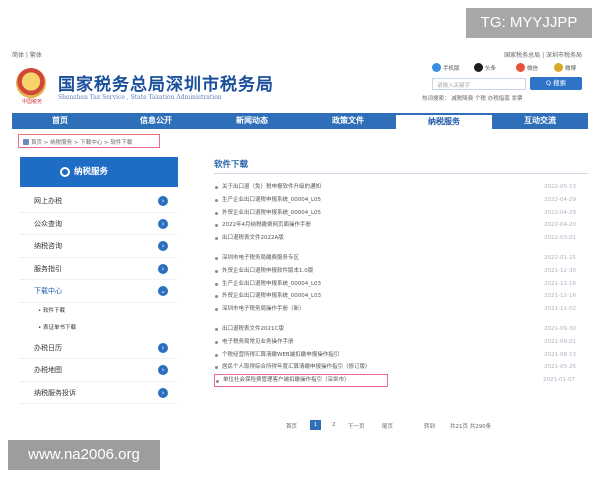 The width and height of the screenshot is (600, 480). What do you see at coordinates (401, 296) in the screenshot?
I see `list-item: 外贸企业出口退税申报系统_00004_L03 2021-12-16` at bounding box center [401, 296].